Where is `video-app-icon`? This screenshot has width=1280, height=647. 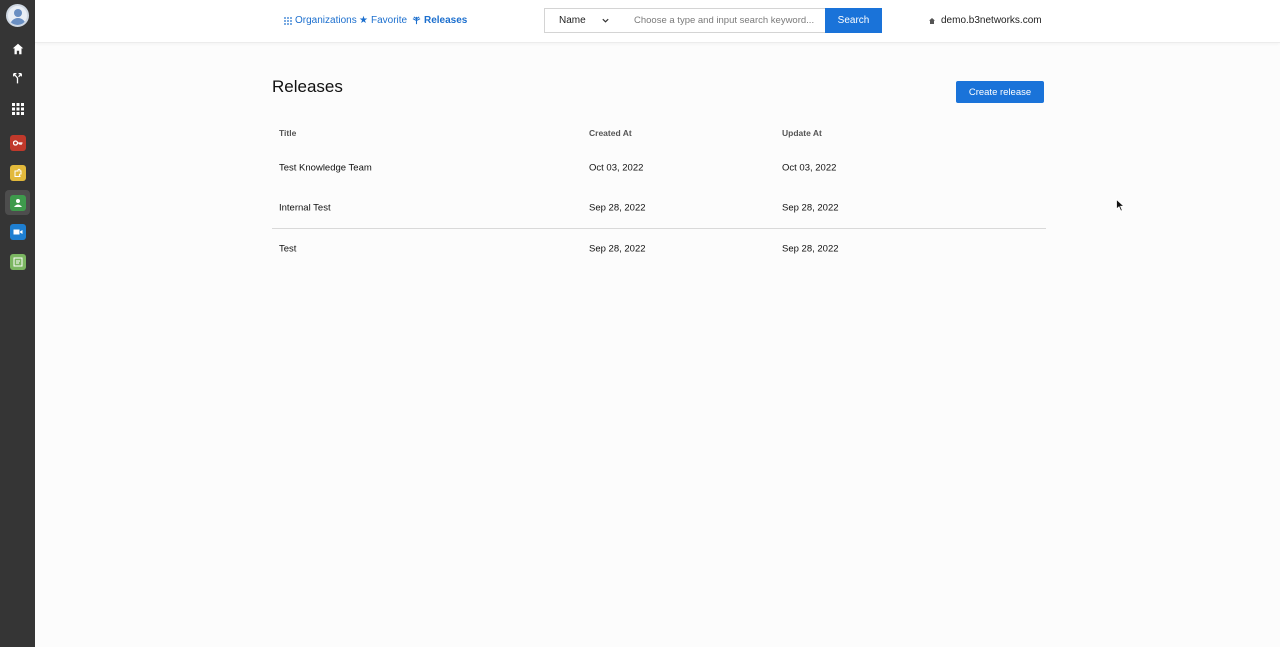
video-app-icon is located at coordinates (17, 231).